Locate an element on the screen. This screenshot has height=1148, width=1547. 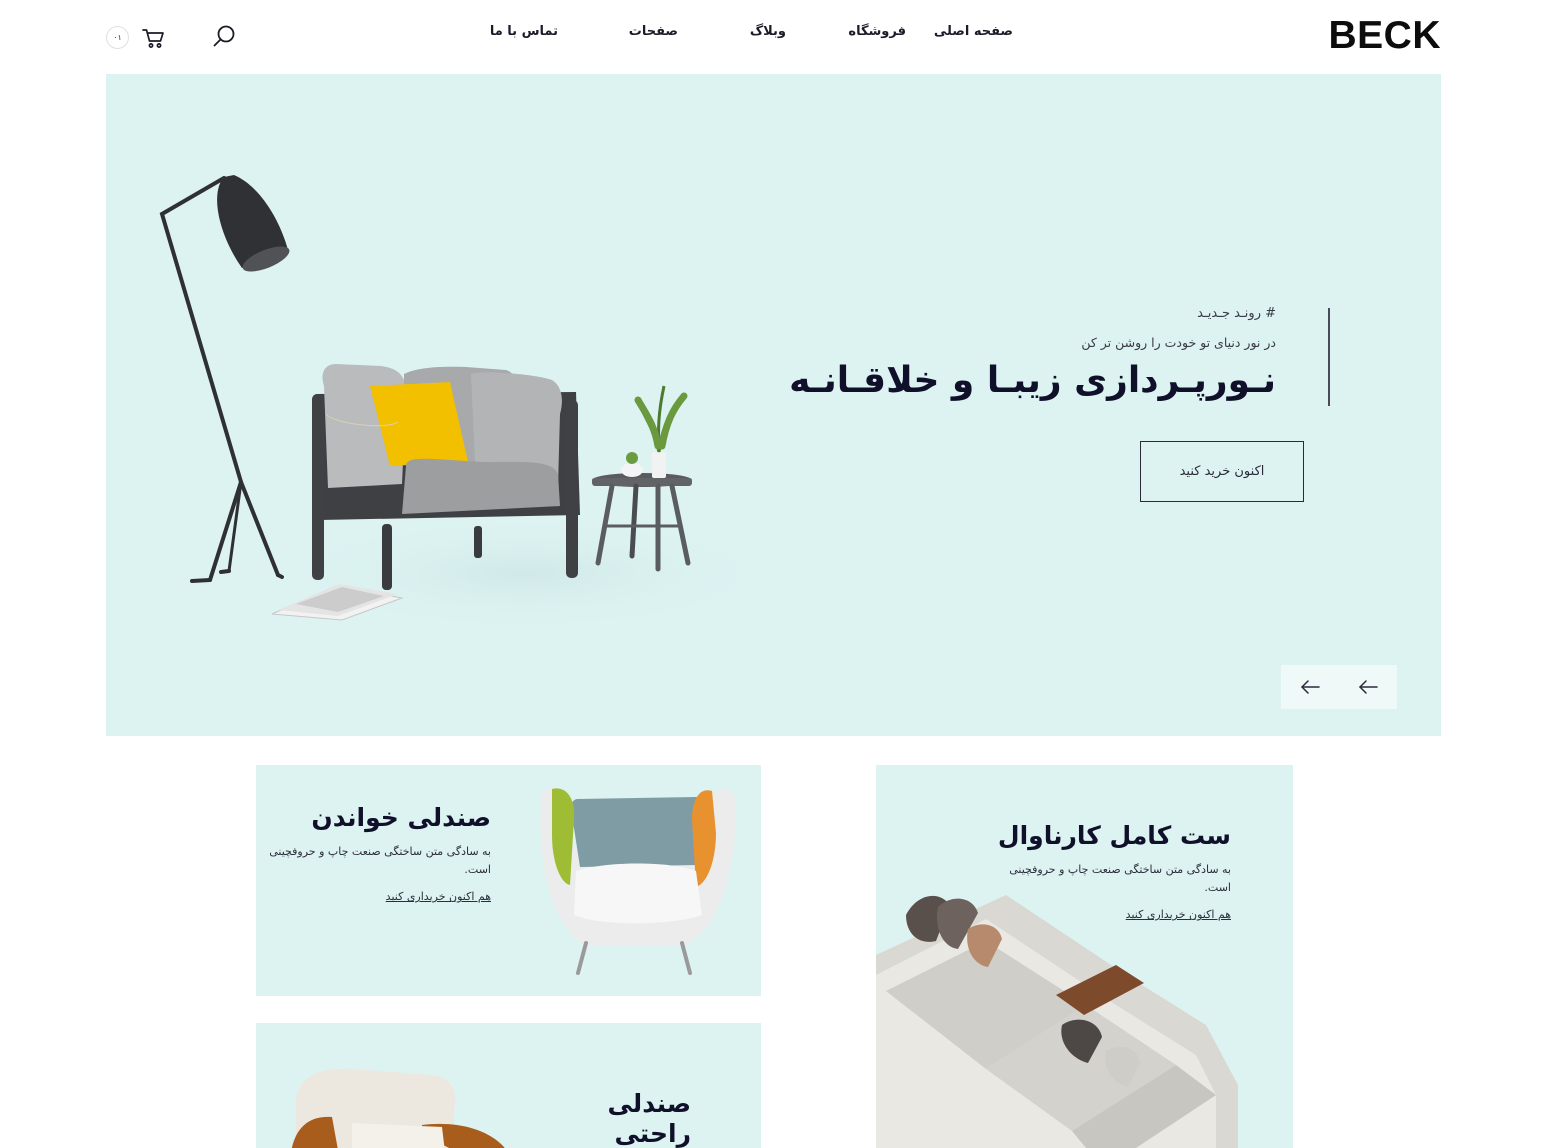
shop-now-button: اکنون خرید کنید is located at coordinates (1222, 471).